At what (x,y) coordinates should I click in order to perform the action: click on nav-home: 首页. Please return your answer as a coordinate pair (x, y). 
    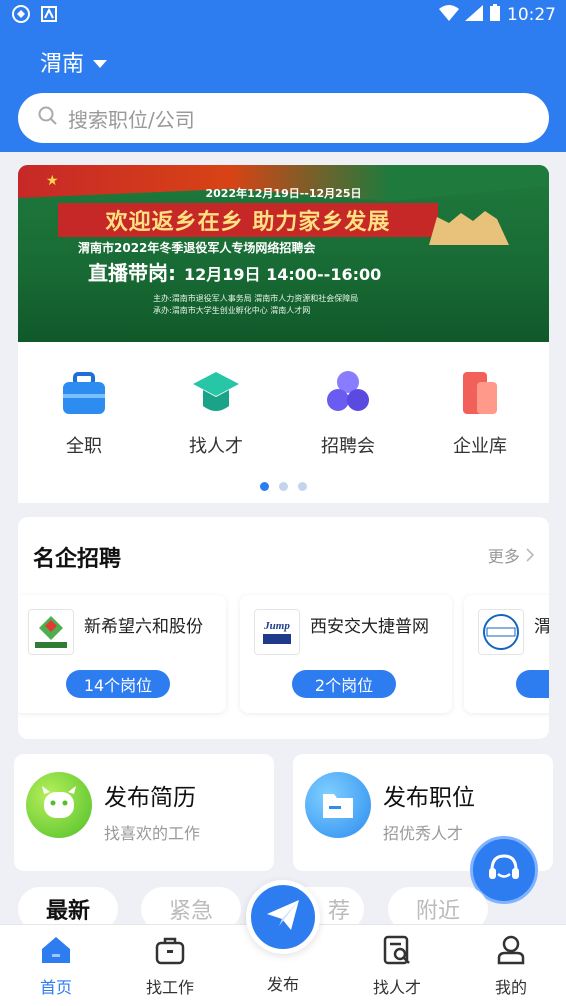
    Looking at the image, I should click on (56, 965).